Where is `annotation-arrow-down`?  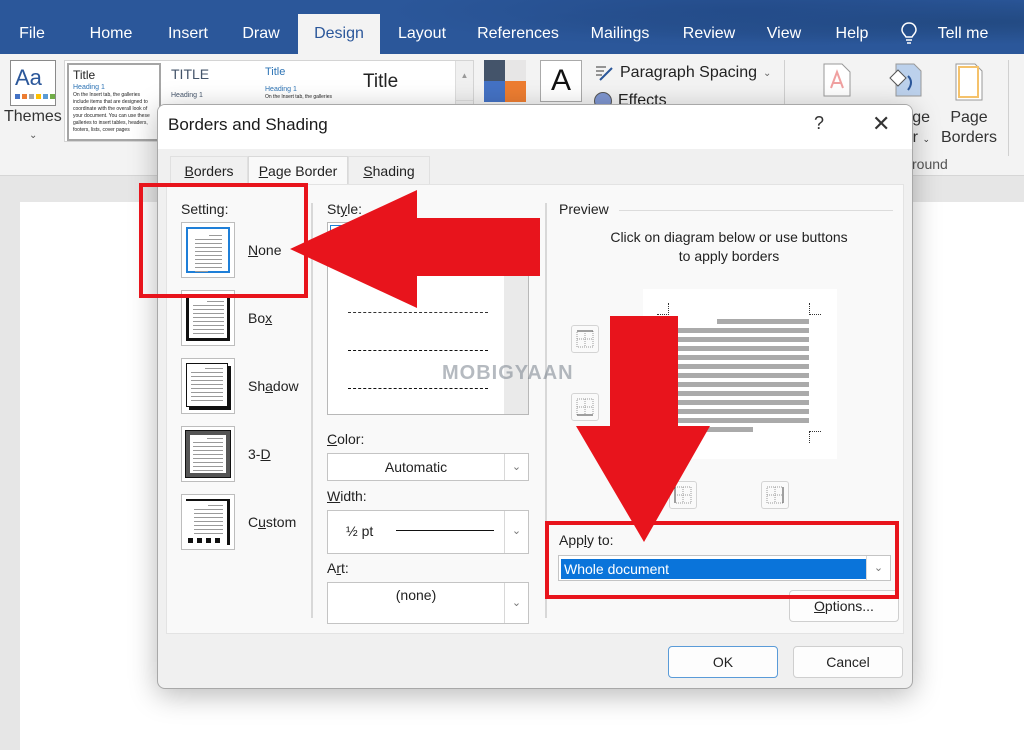
annotation-arrow-down is located at coordinates (643, 429).